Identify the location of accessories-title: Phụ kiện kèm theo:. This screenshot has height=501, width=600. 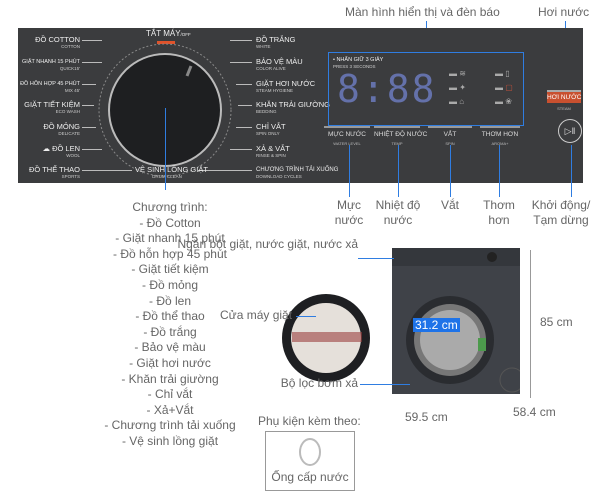
(309, 421).